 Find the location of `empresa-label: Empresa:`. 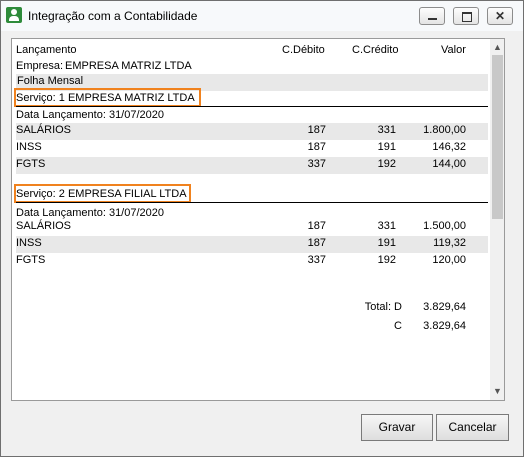

empresa-label: Empresa: is located at coordinates (40, 66).